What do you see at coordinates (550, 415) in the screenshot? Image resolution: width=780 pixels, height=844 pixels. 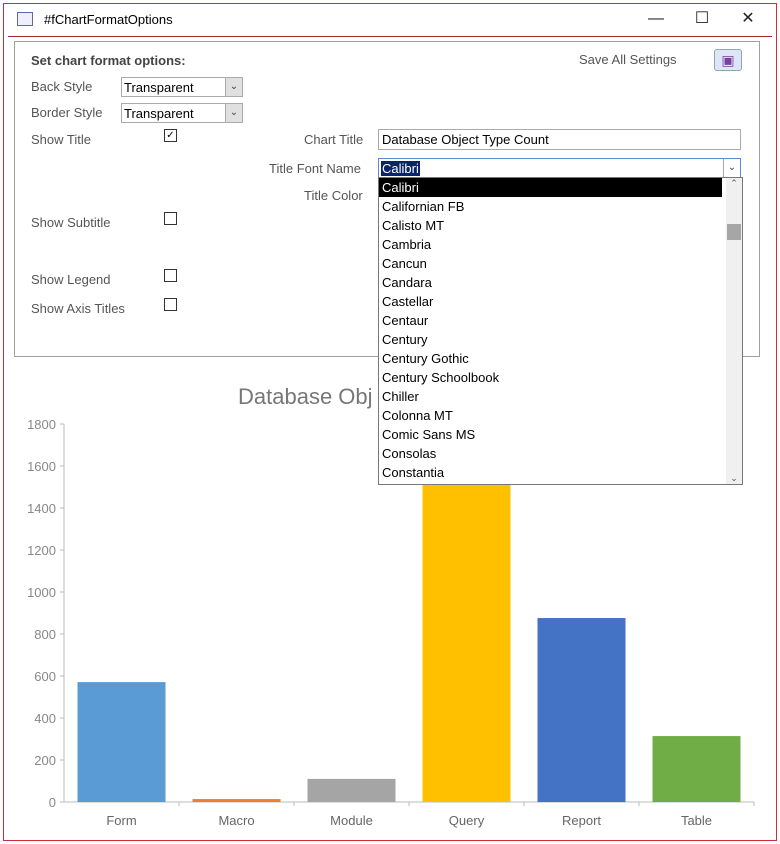 I see `font-option: Colonna MT` at bounding box center [550, 415].